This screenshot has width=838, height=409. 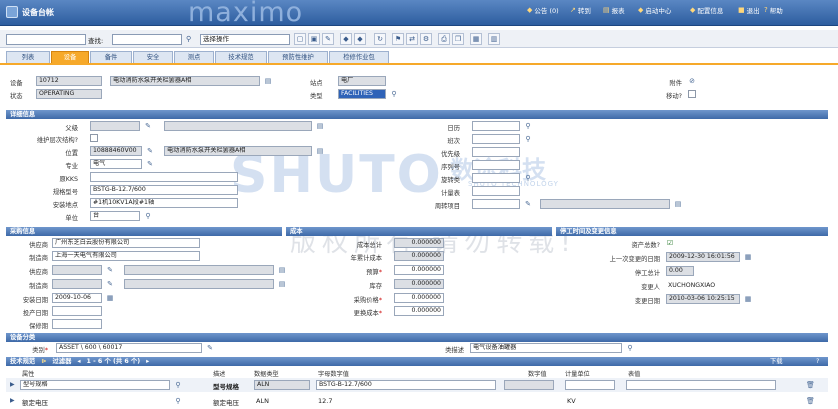 What do you see at coordinates (670, 243) in the screenshot?
I see `checked-icon: ☑` at bounding box center [670, 243].